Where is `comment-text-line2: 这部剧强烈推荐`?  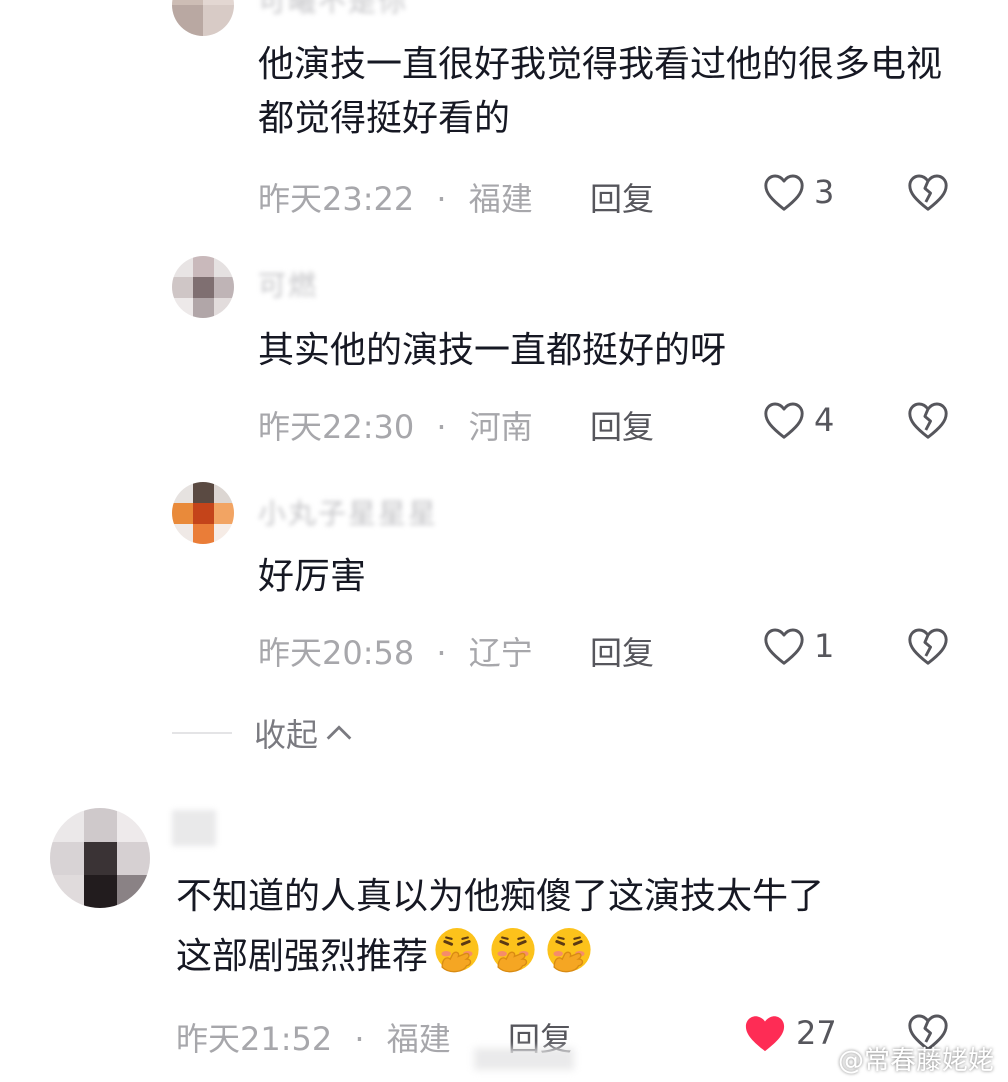
comment-text-line2: 这部剧强烈推荐 is located at coordinates (302, 956).